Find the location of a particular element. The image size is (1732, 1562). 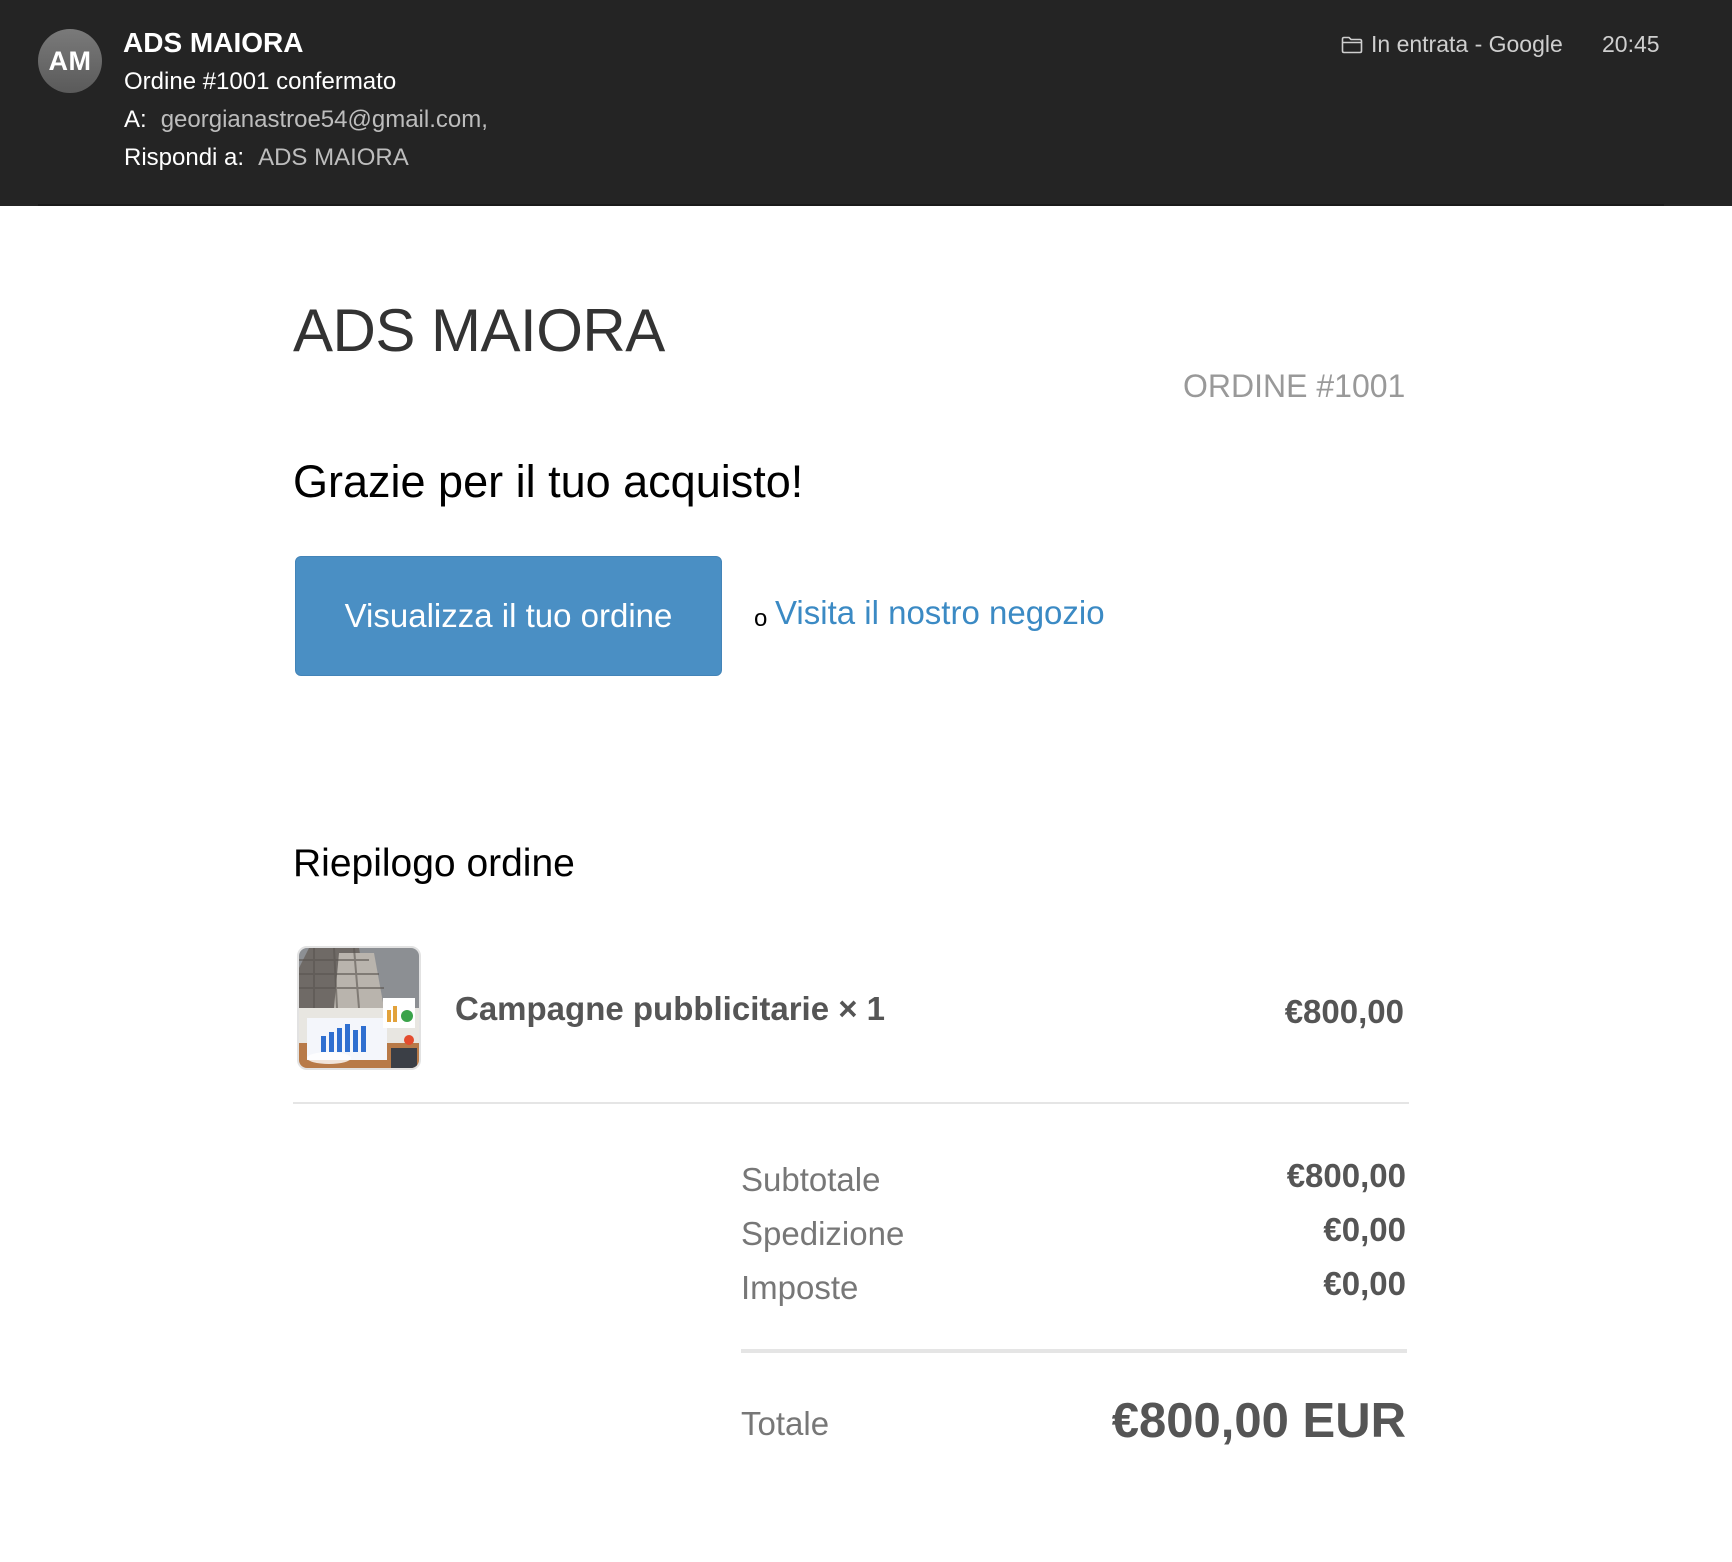

view-order-button: Visualizza il tuo ordine is located at coordinates (508, 616).